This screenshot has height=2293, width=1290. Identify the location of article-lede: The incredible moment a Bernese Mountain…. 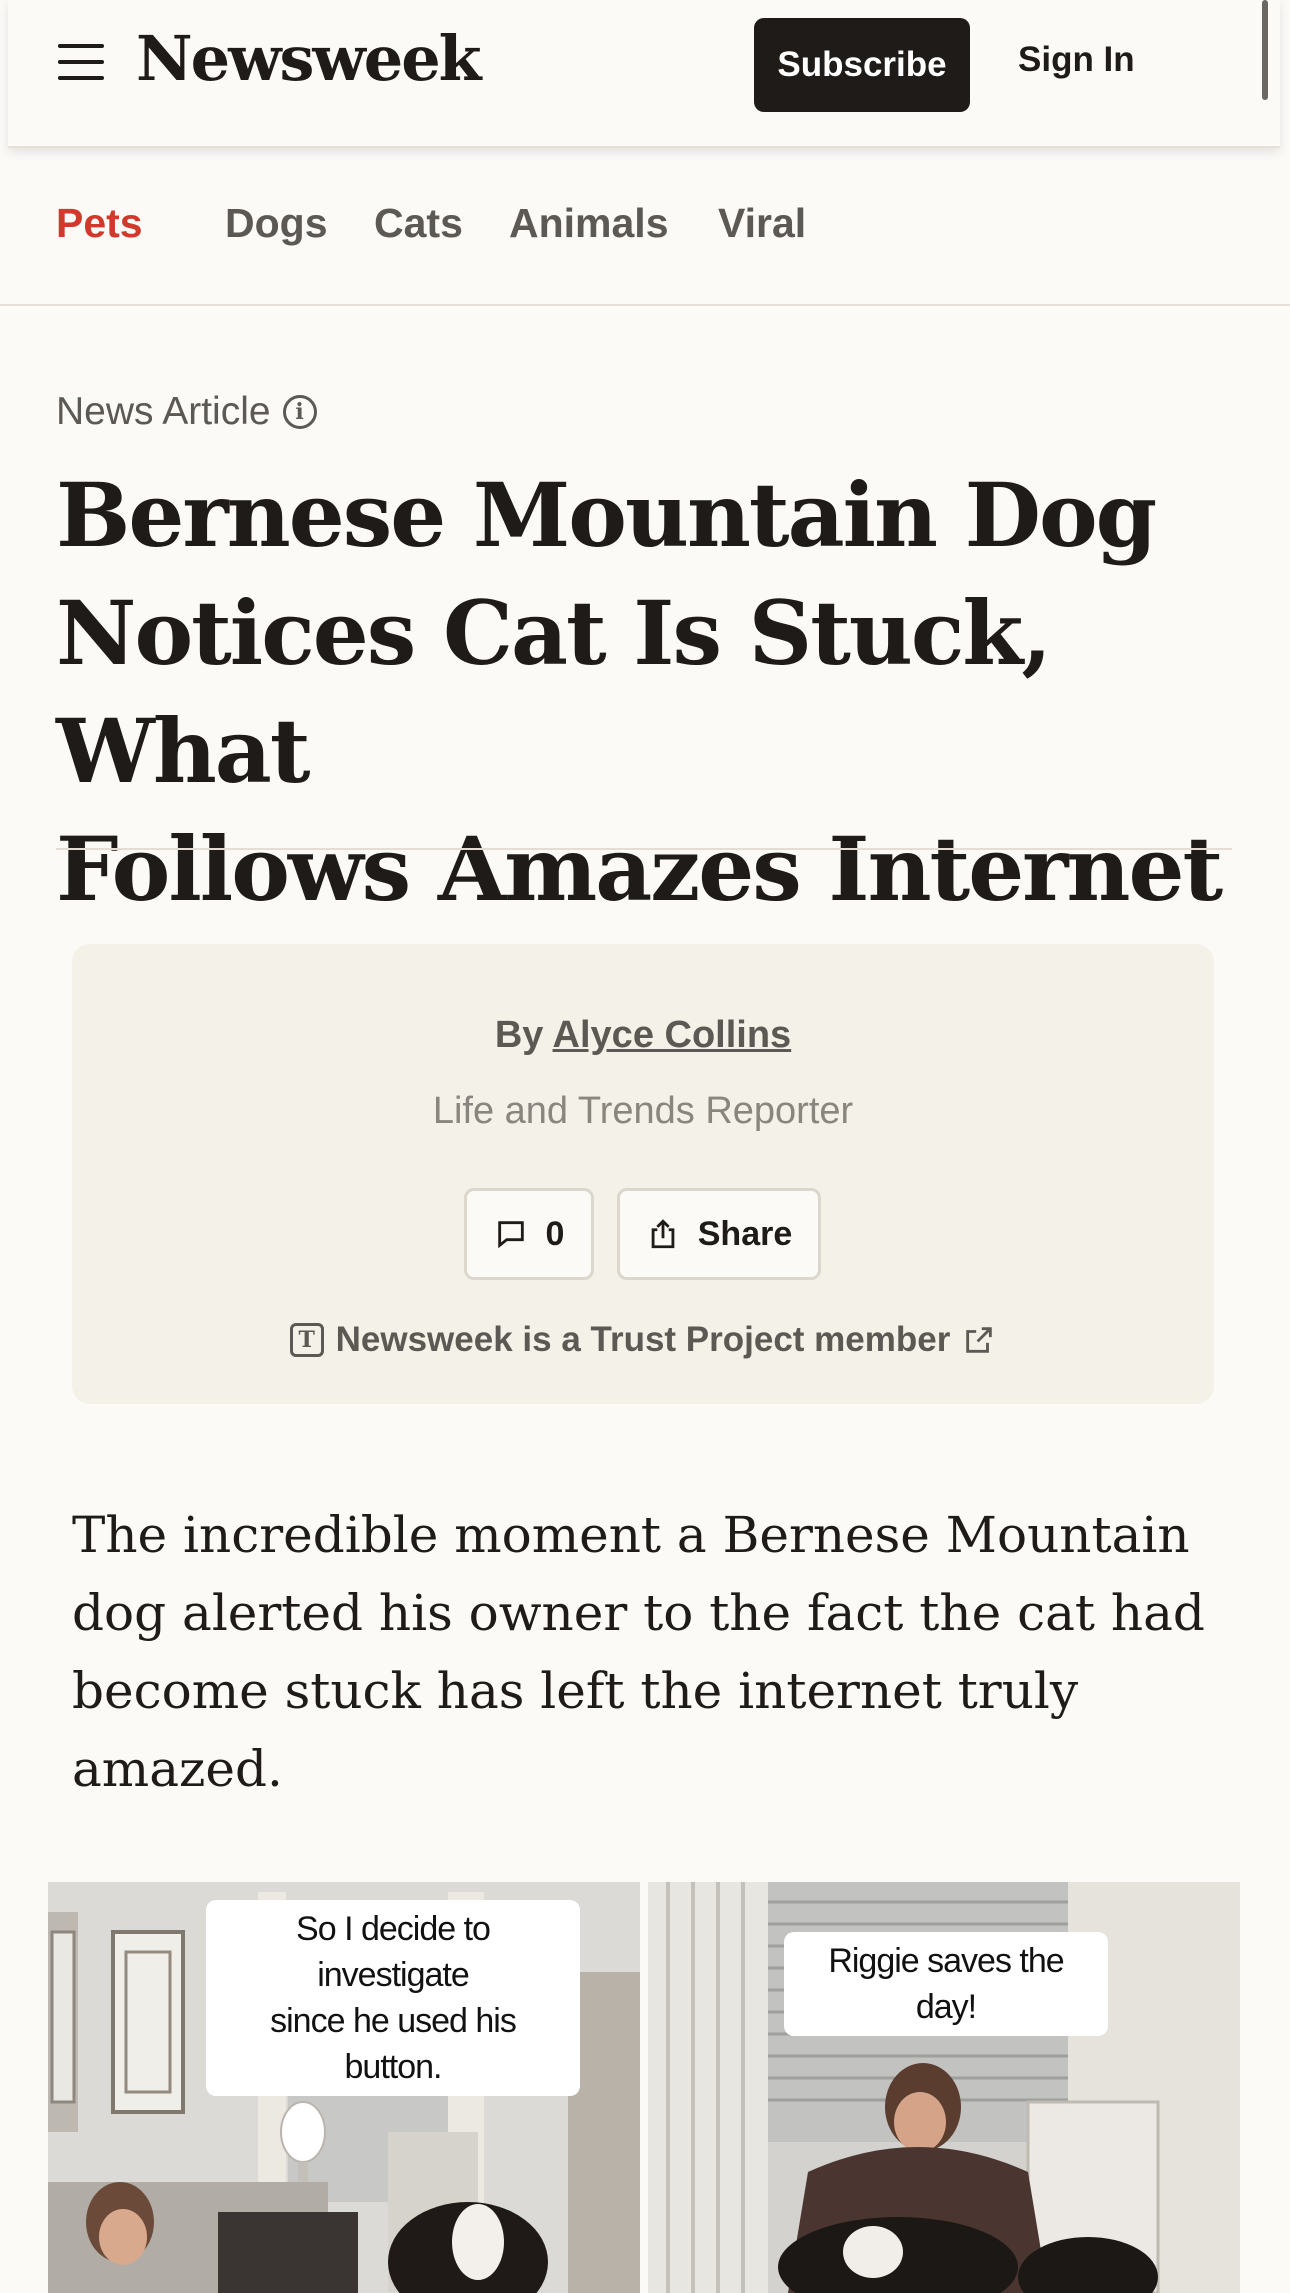
(638, 1652).